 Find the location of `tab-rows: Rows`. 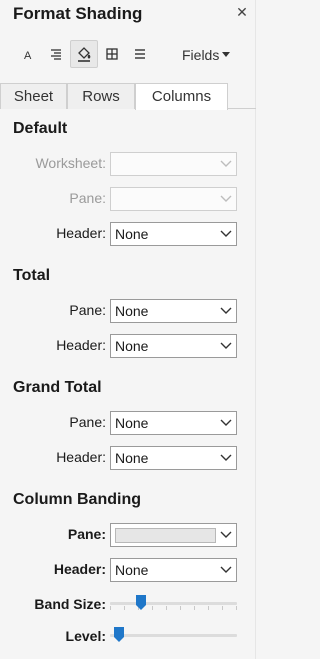

tab-rows: Rows is located at coordinates (101, 96).